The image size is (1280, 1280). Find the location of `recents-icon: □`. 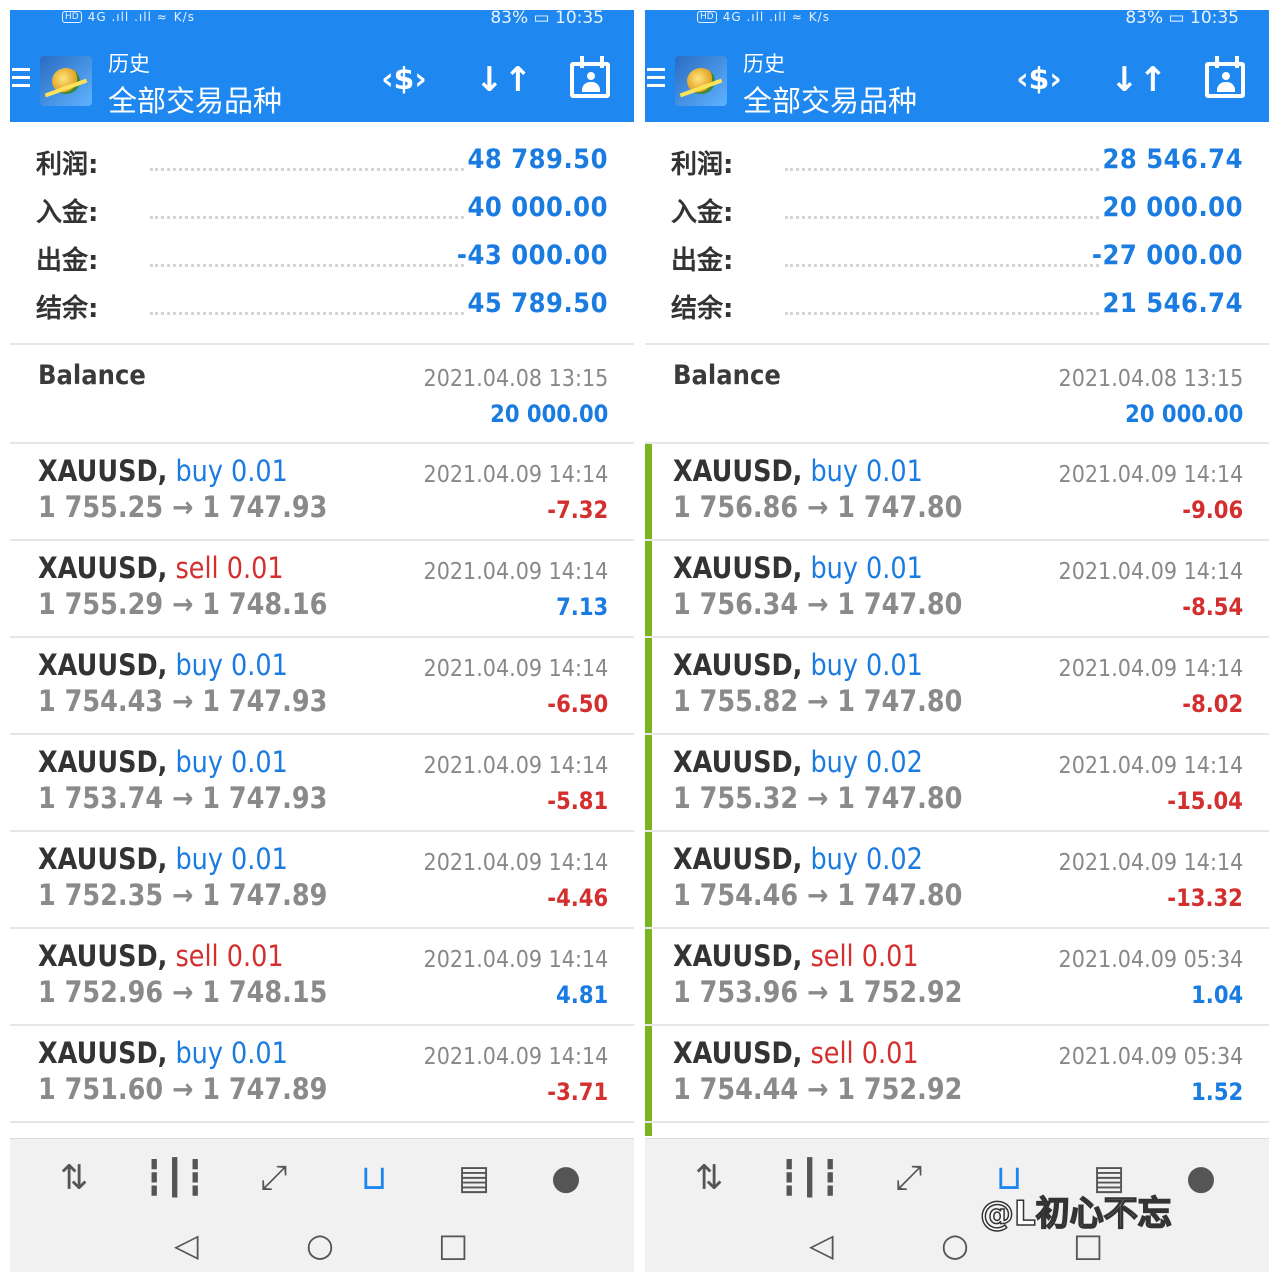

recents-icon: □ is located at coordinates (453, 1245).